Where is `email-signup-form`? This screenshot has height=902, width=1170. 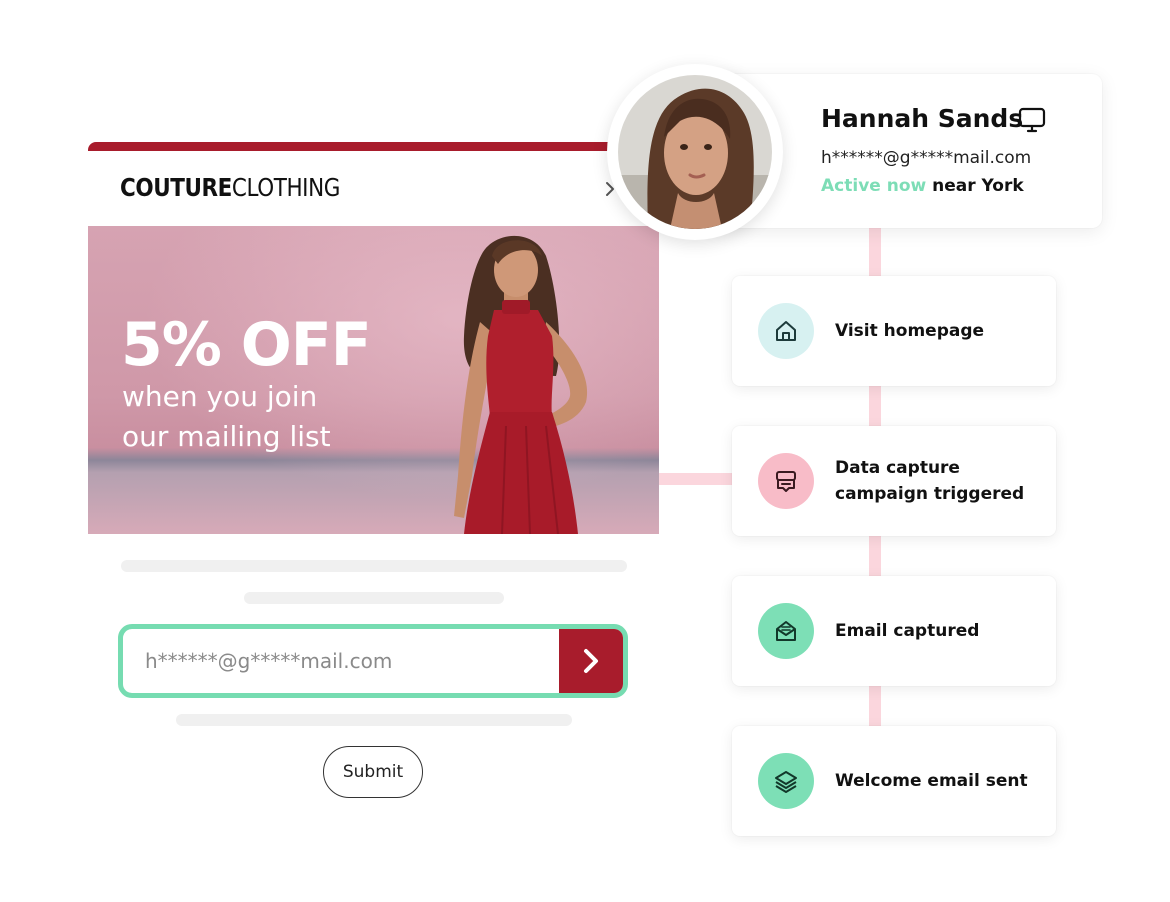
email-signup-form is located at coordinates (373, 661).